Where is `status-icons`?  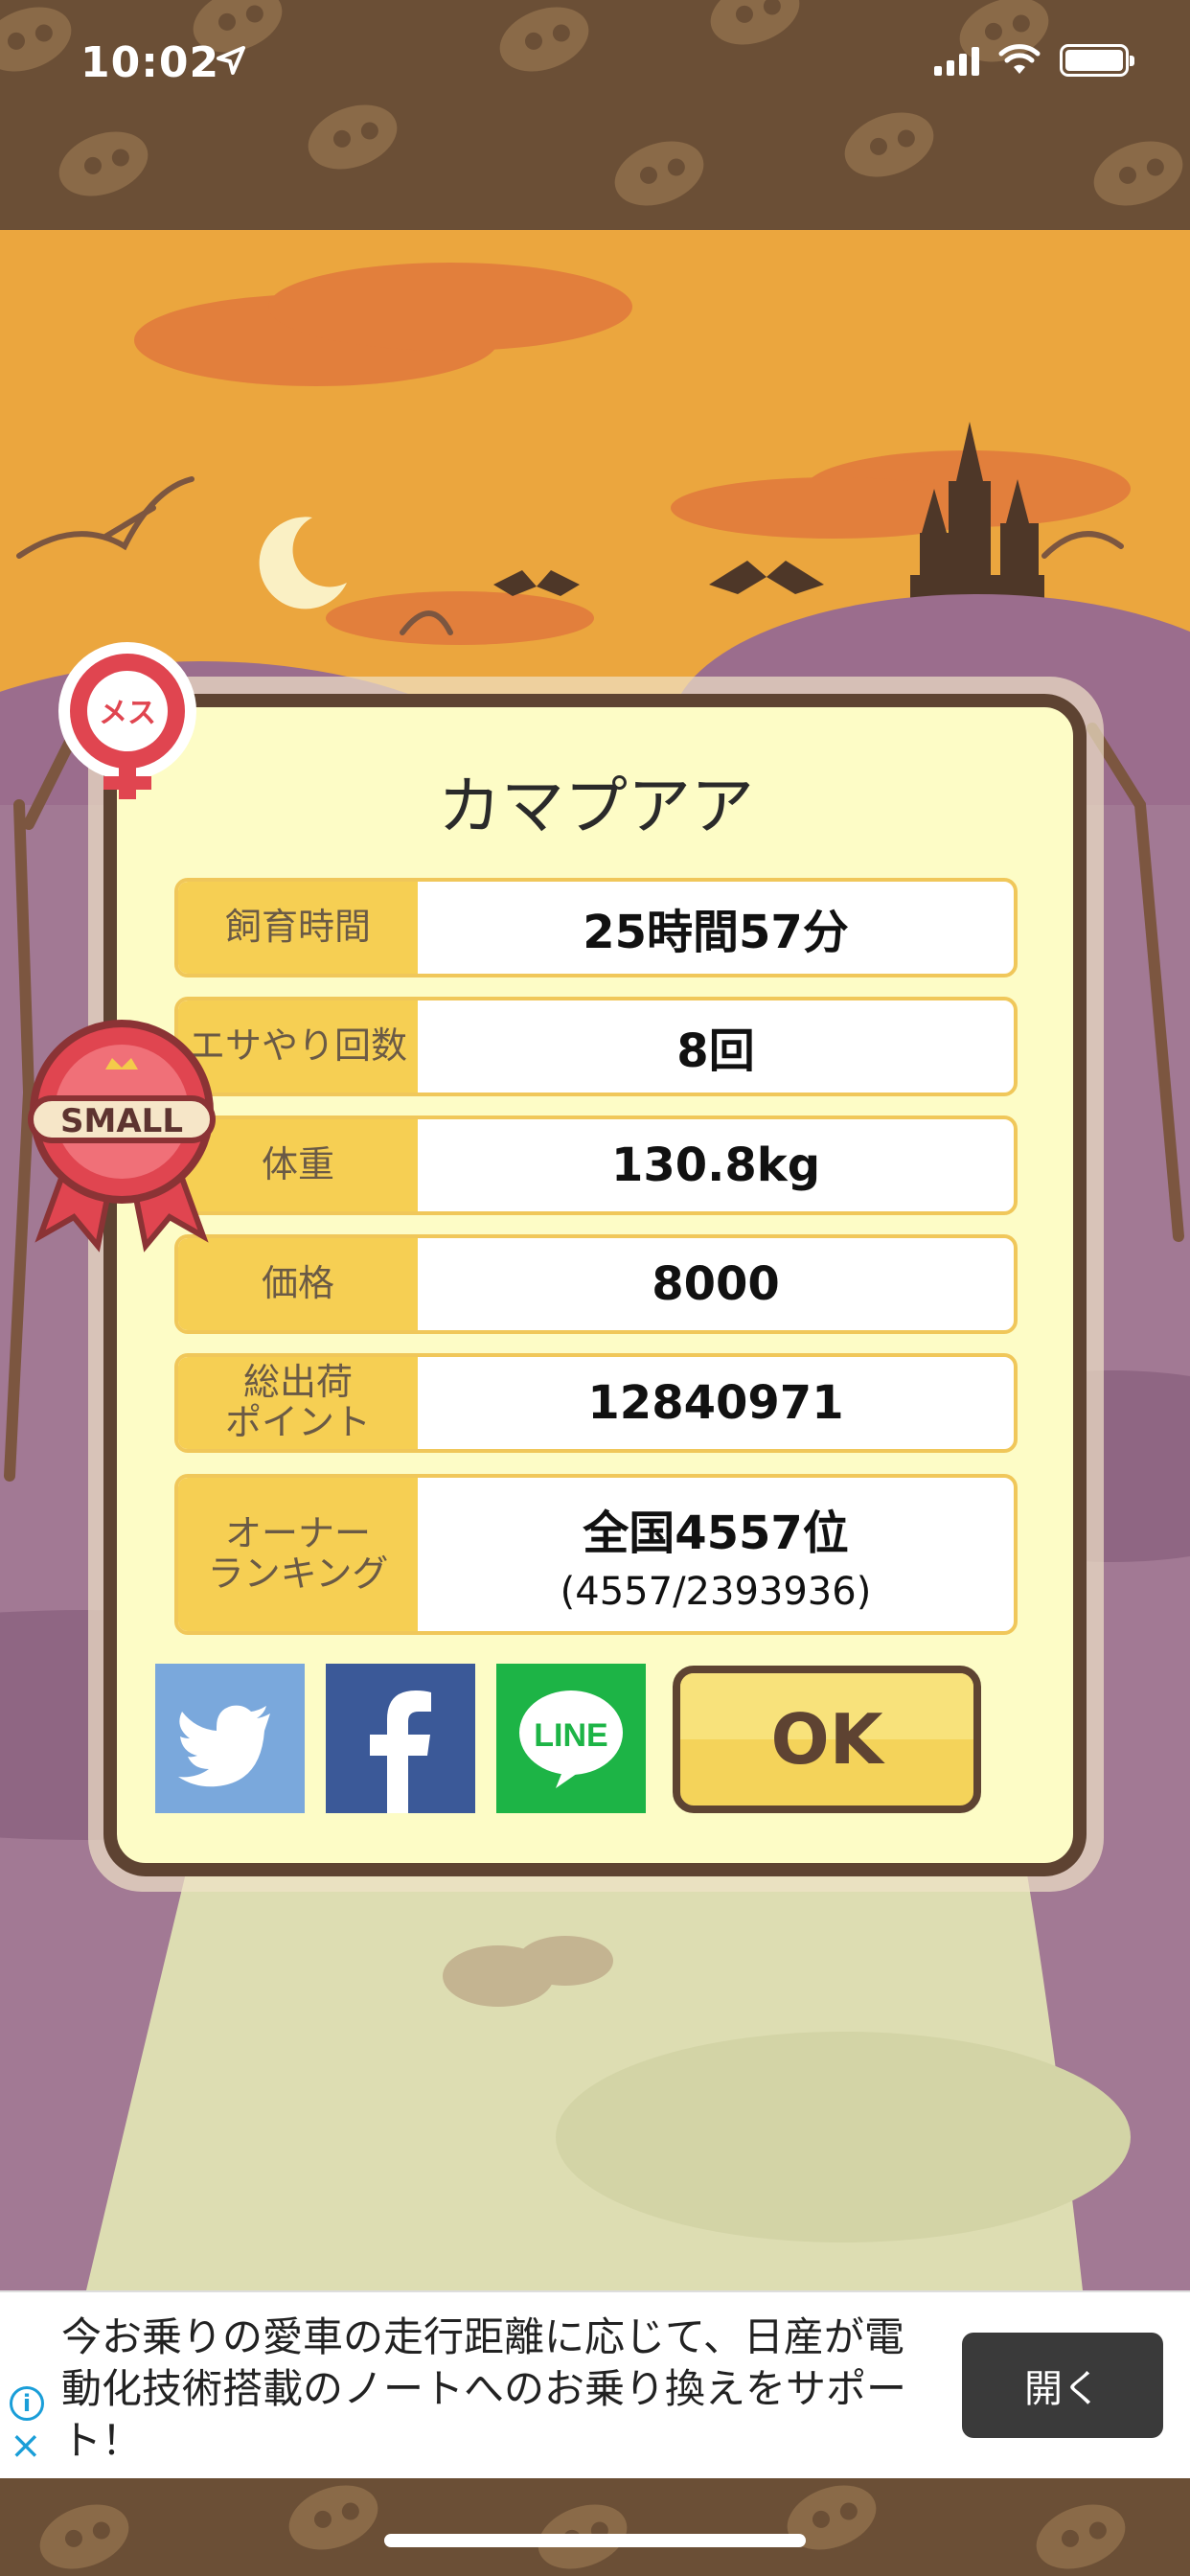 status-icons is located at coordinates (1034, 60).